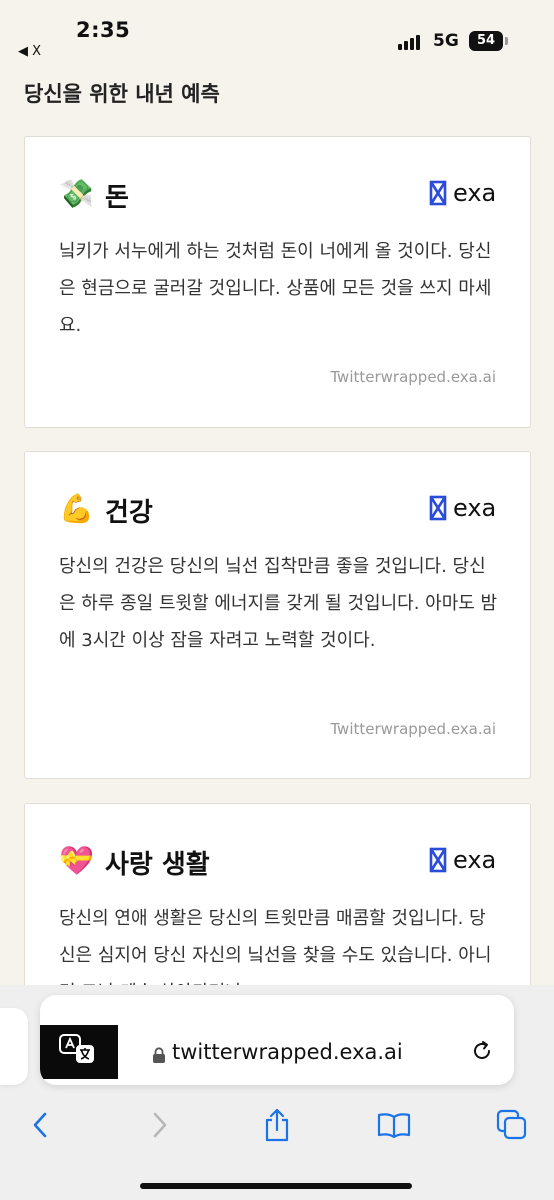 Image resolution: width=554 pixels, height=1200 pixels. I want to click on battery-icon: 54, so click(486, 41).